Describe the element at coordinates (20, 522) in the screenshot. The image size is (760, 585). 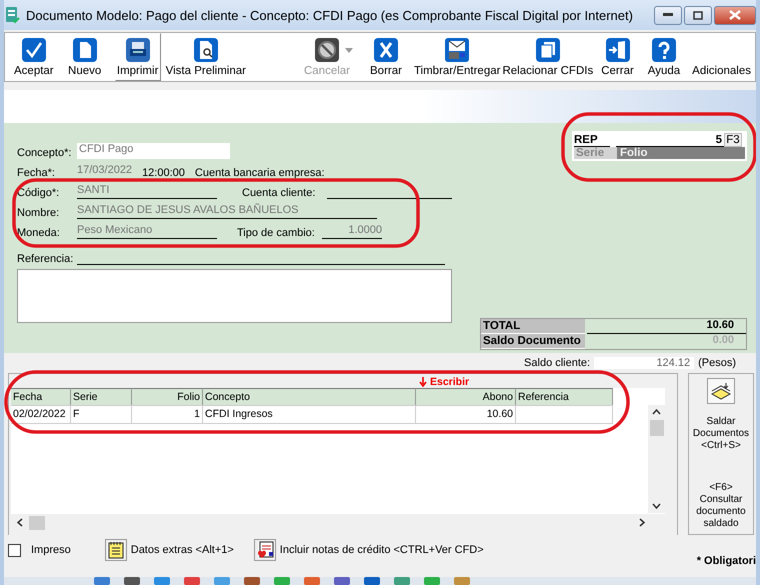
I see `scroll-left-icon` at that location.